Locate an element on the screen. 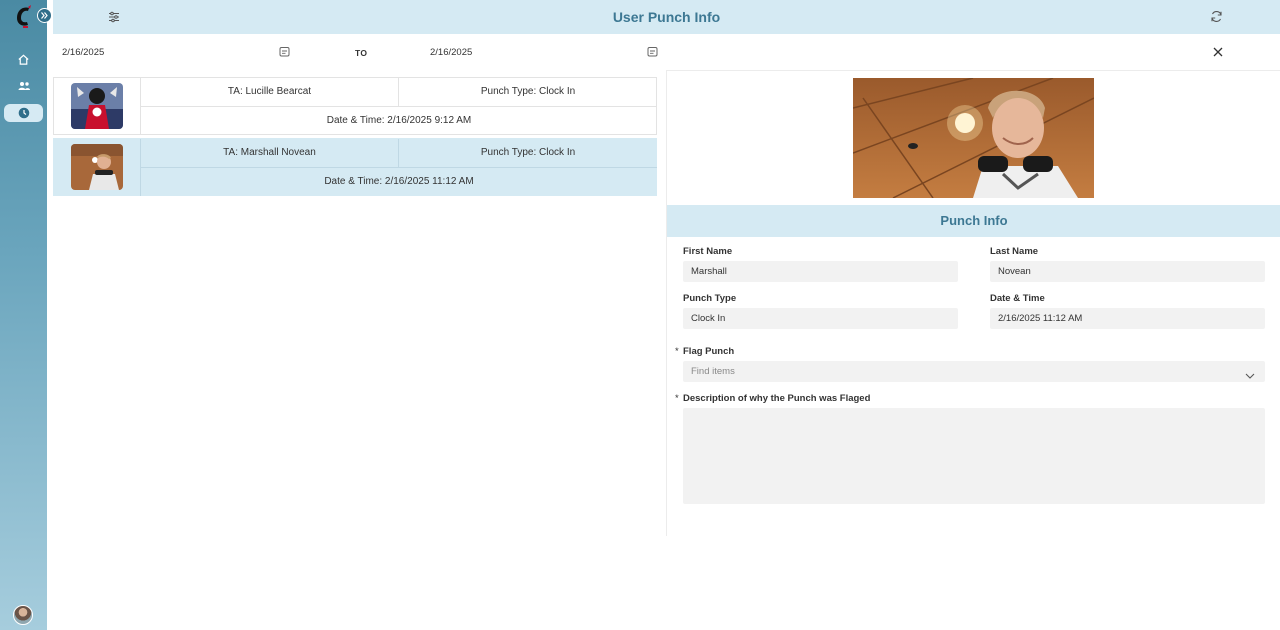  first-name-field: Marshall is located at coordinates (820, 271).